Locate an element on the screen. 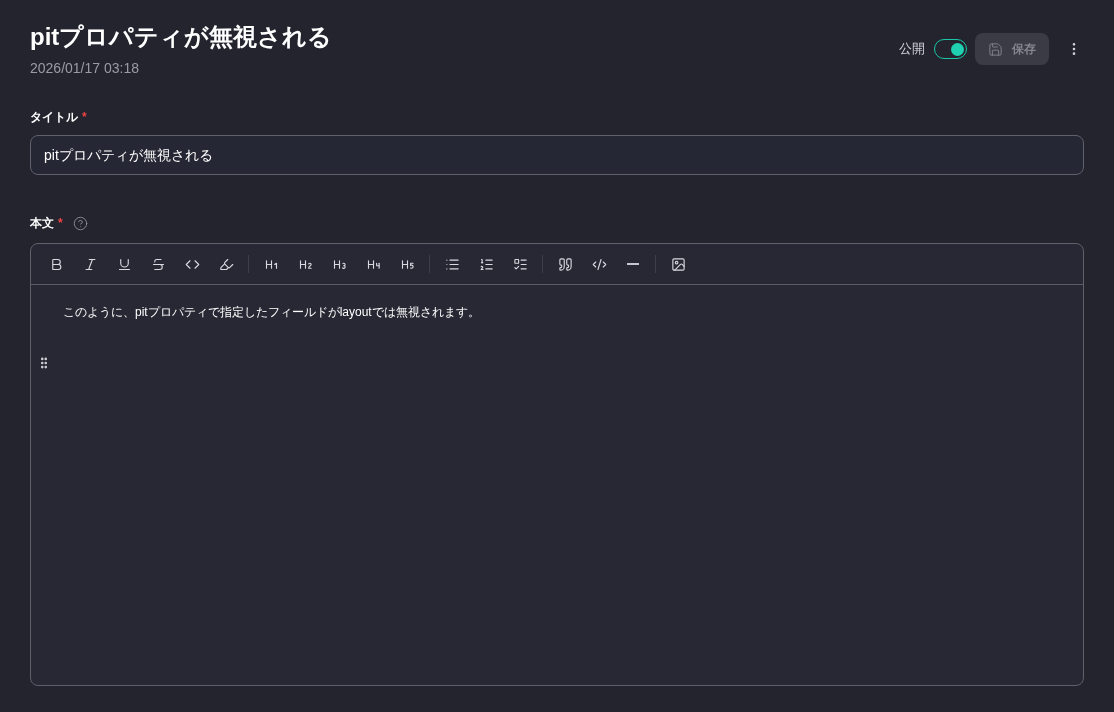  underline-icon is located at coordinates (124, 264).